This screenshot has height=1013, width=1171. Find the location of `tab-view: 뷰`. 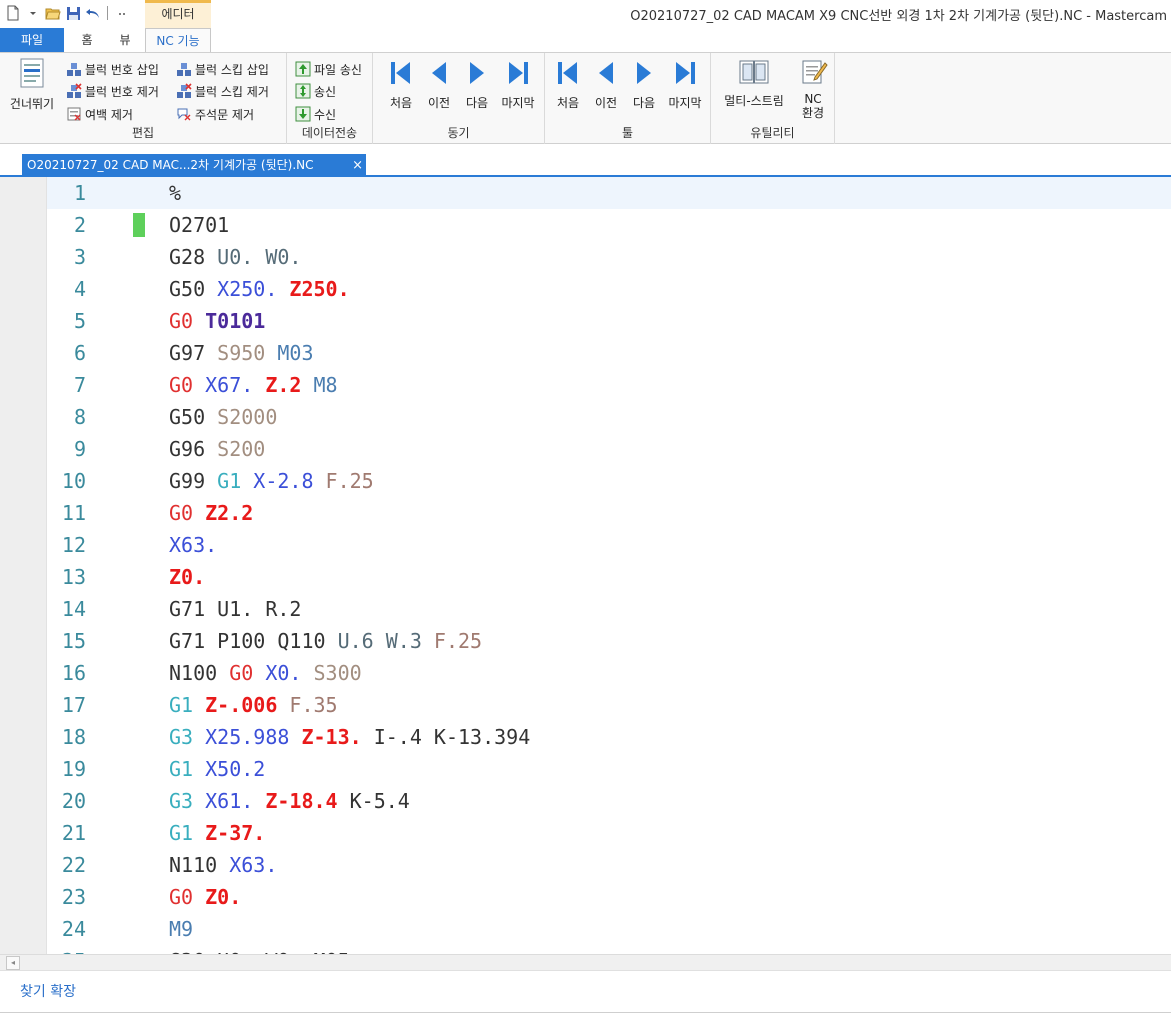

tab-view: 뷰 is located at coordinates (125, 40).